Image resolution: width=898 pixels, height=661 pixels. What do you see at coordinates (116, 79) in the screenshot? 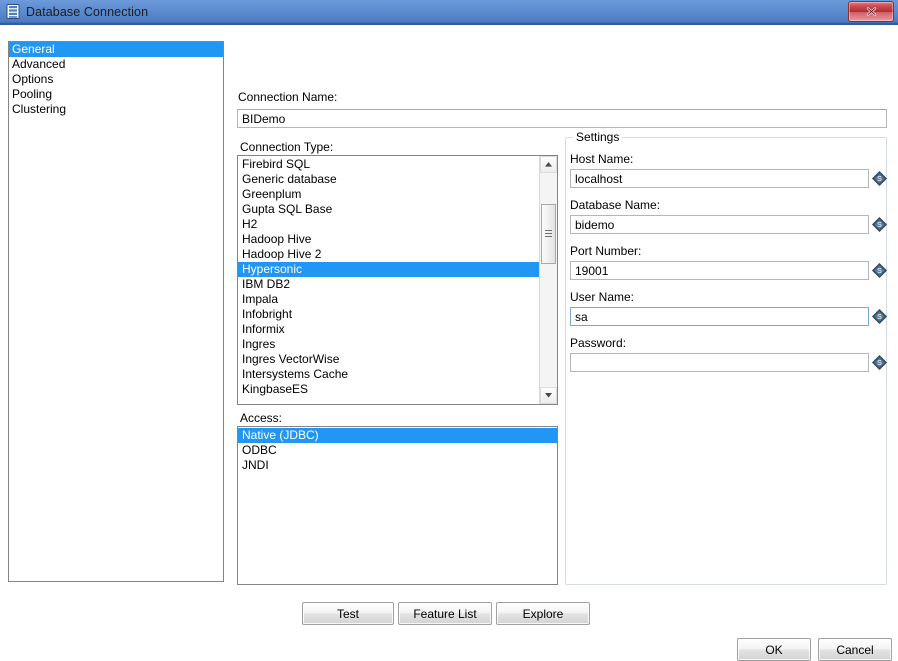
I see `sidebar-item-options: Options` at bounding box center [116, 79].